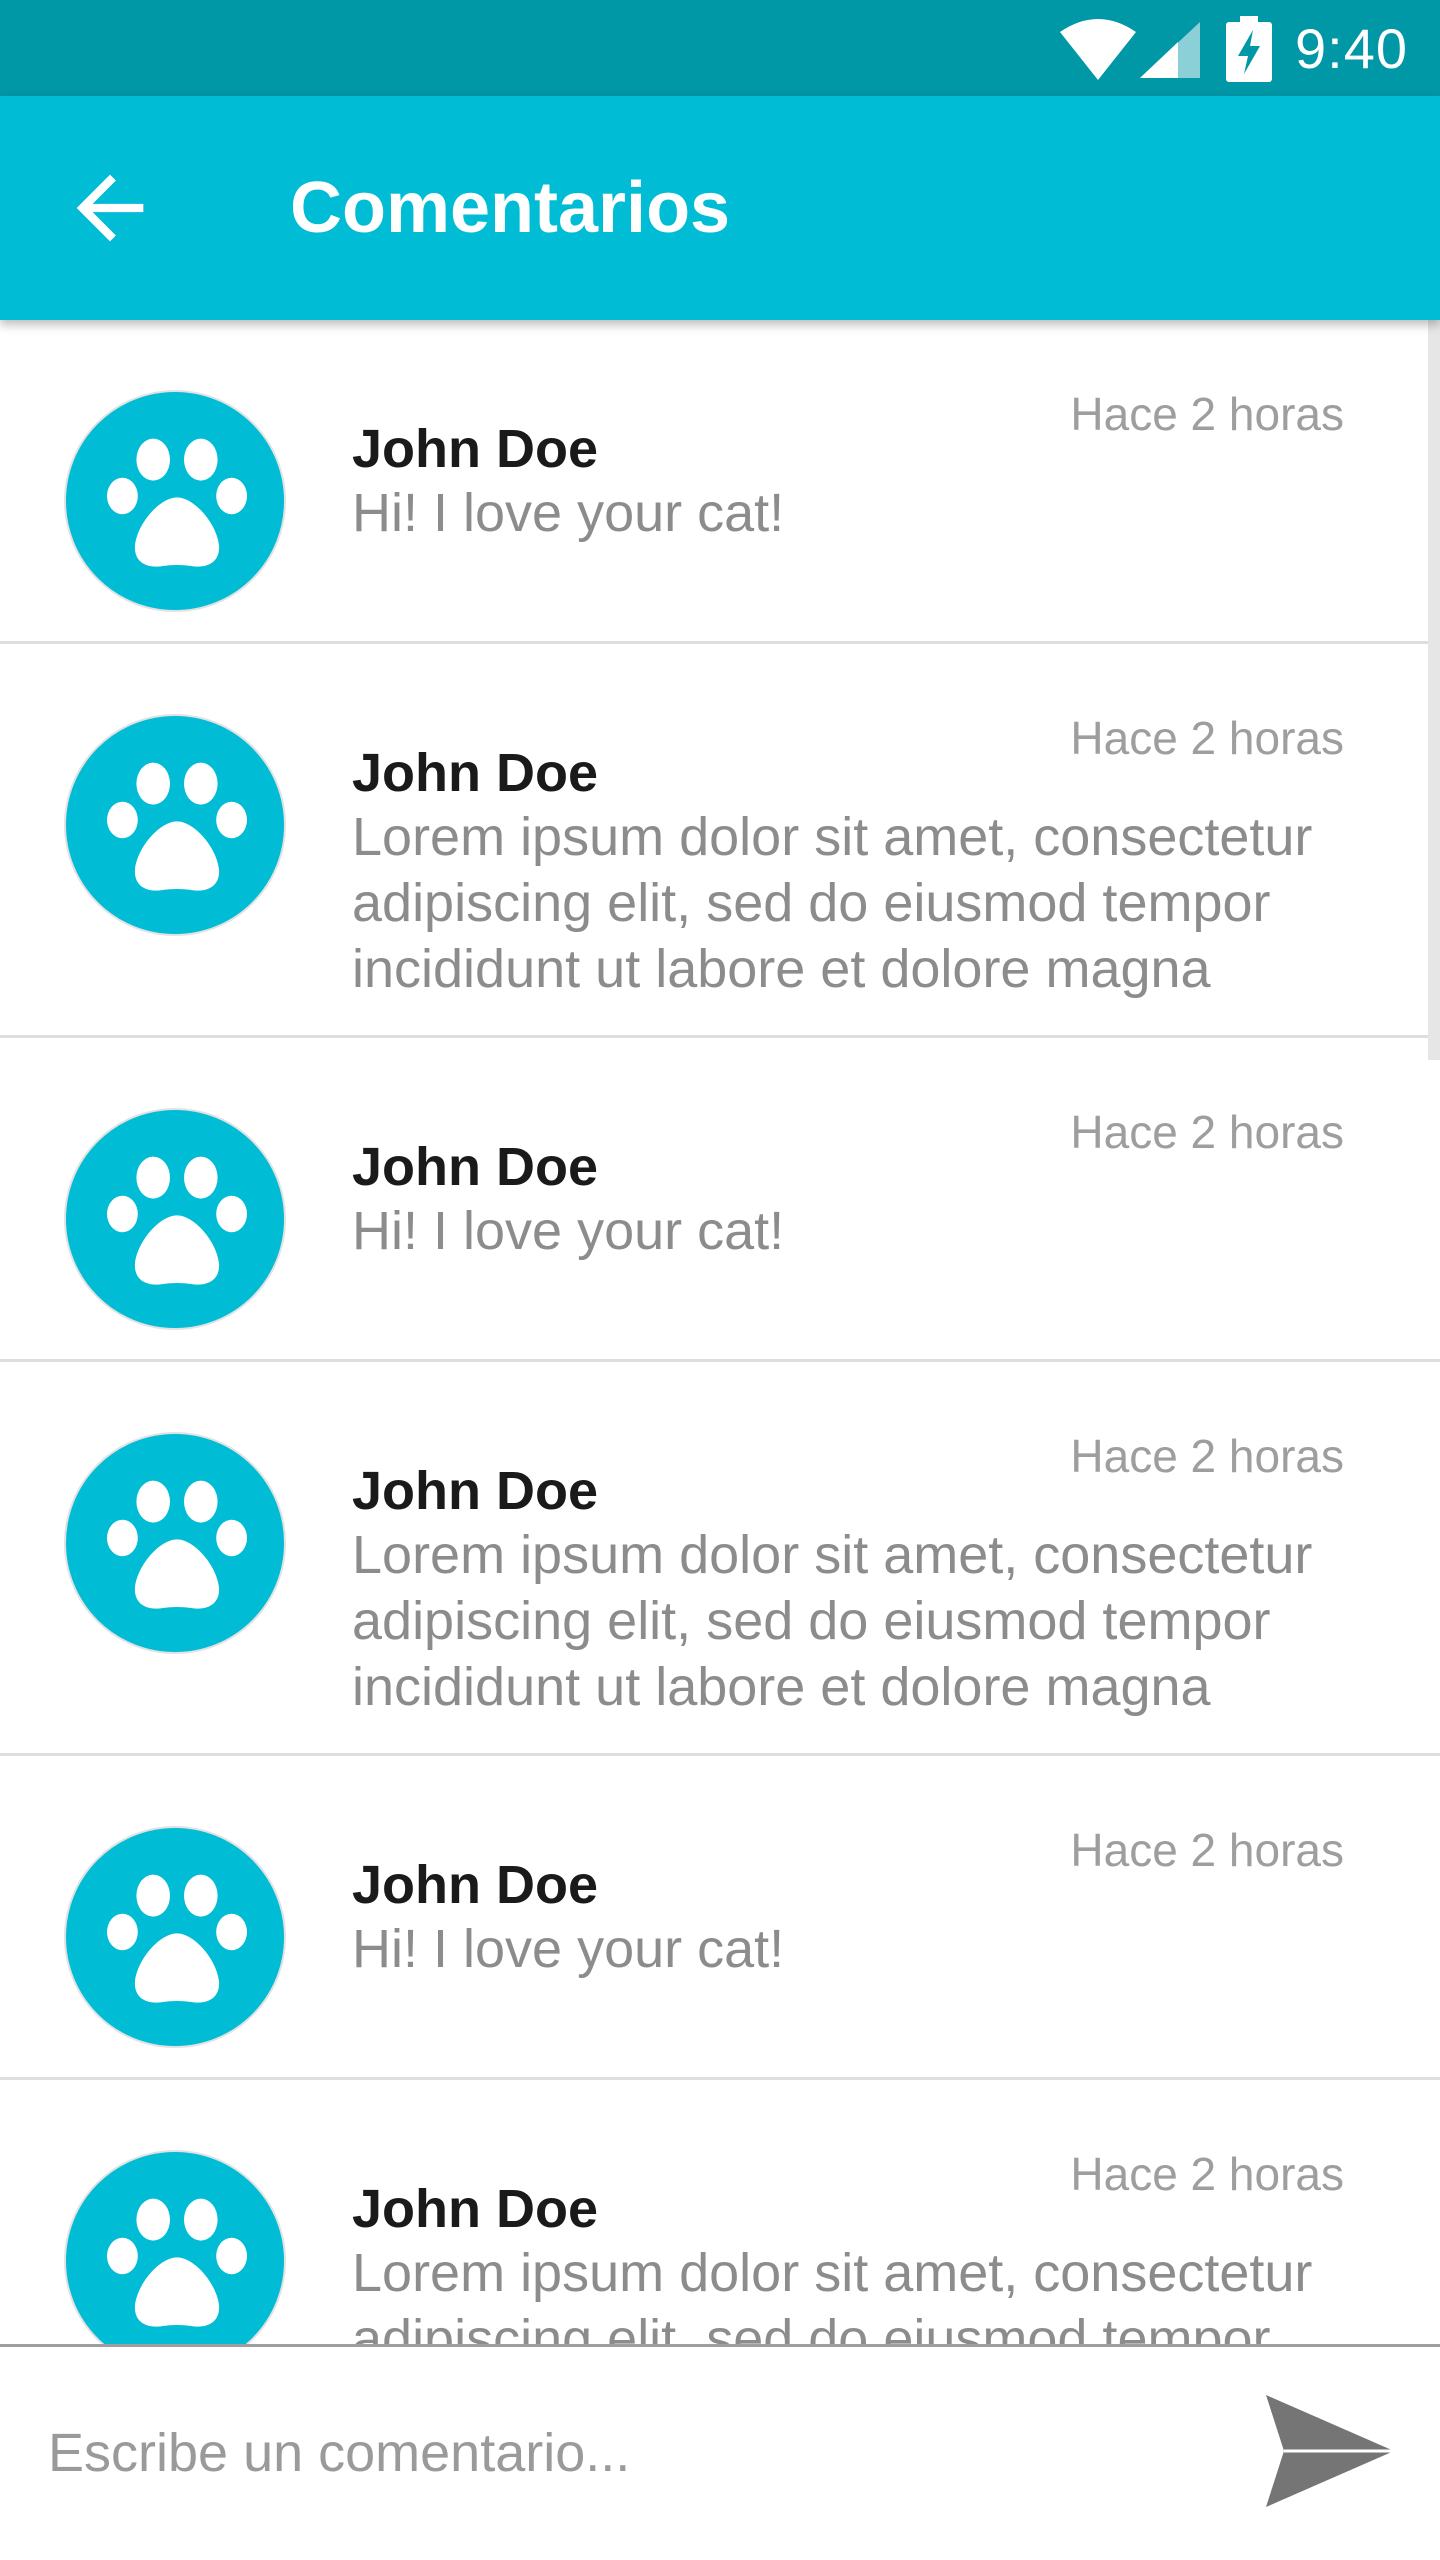 This screenshot has height=2560, width=1440. I want to click on arrow-back-icon, so click(110, 208).